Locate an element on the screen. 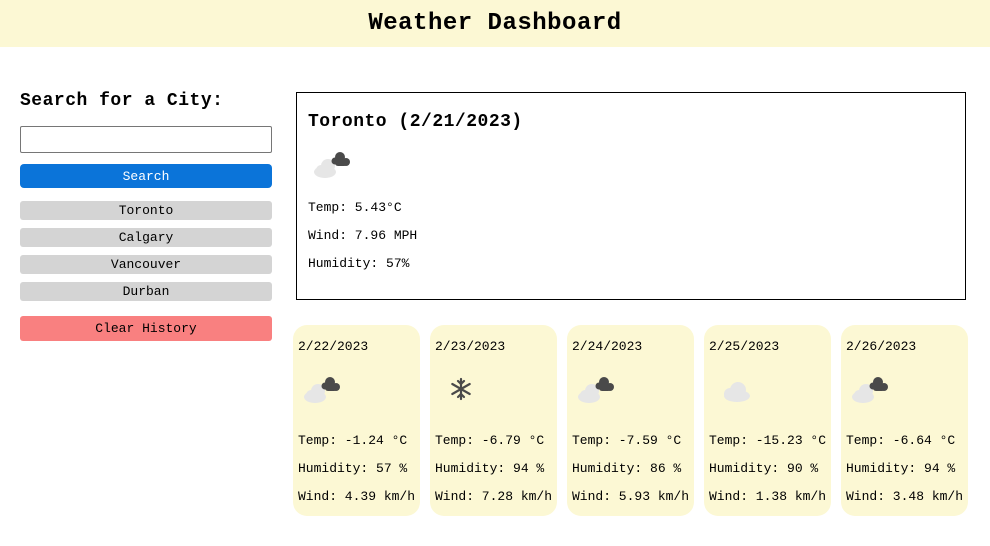 The width and height of the screenshot is (990, 546). forecast-temp: Temp: -15.23 °C is located at coordinates (768, 440).